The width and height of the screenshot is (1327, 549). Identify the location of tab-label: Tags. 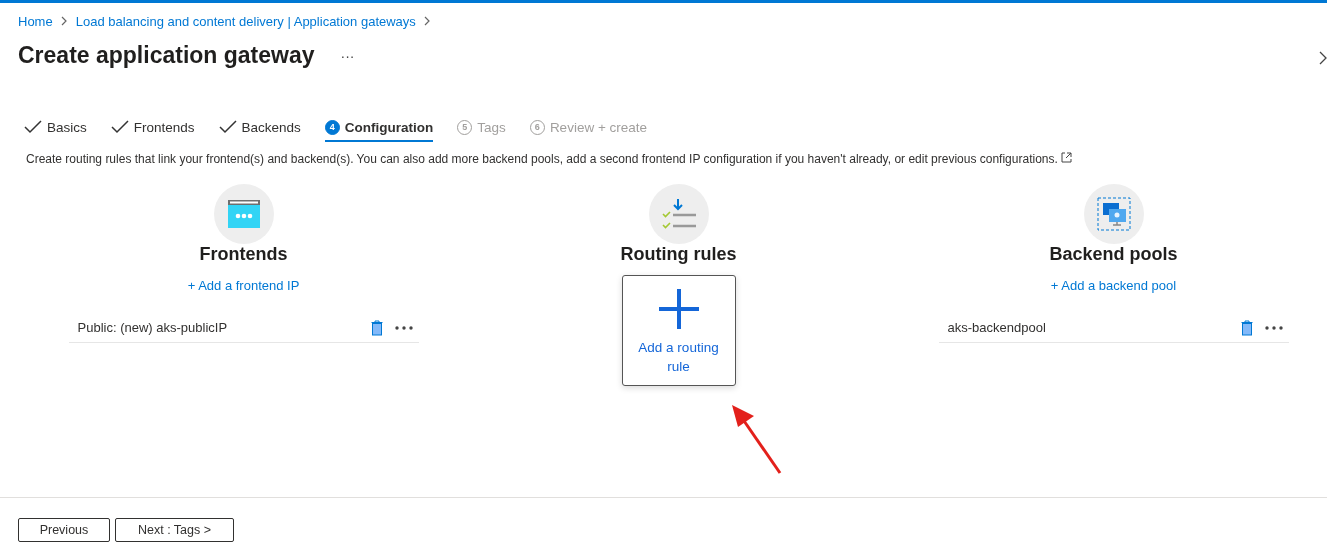
(491, 127).